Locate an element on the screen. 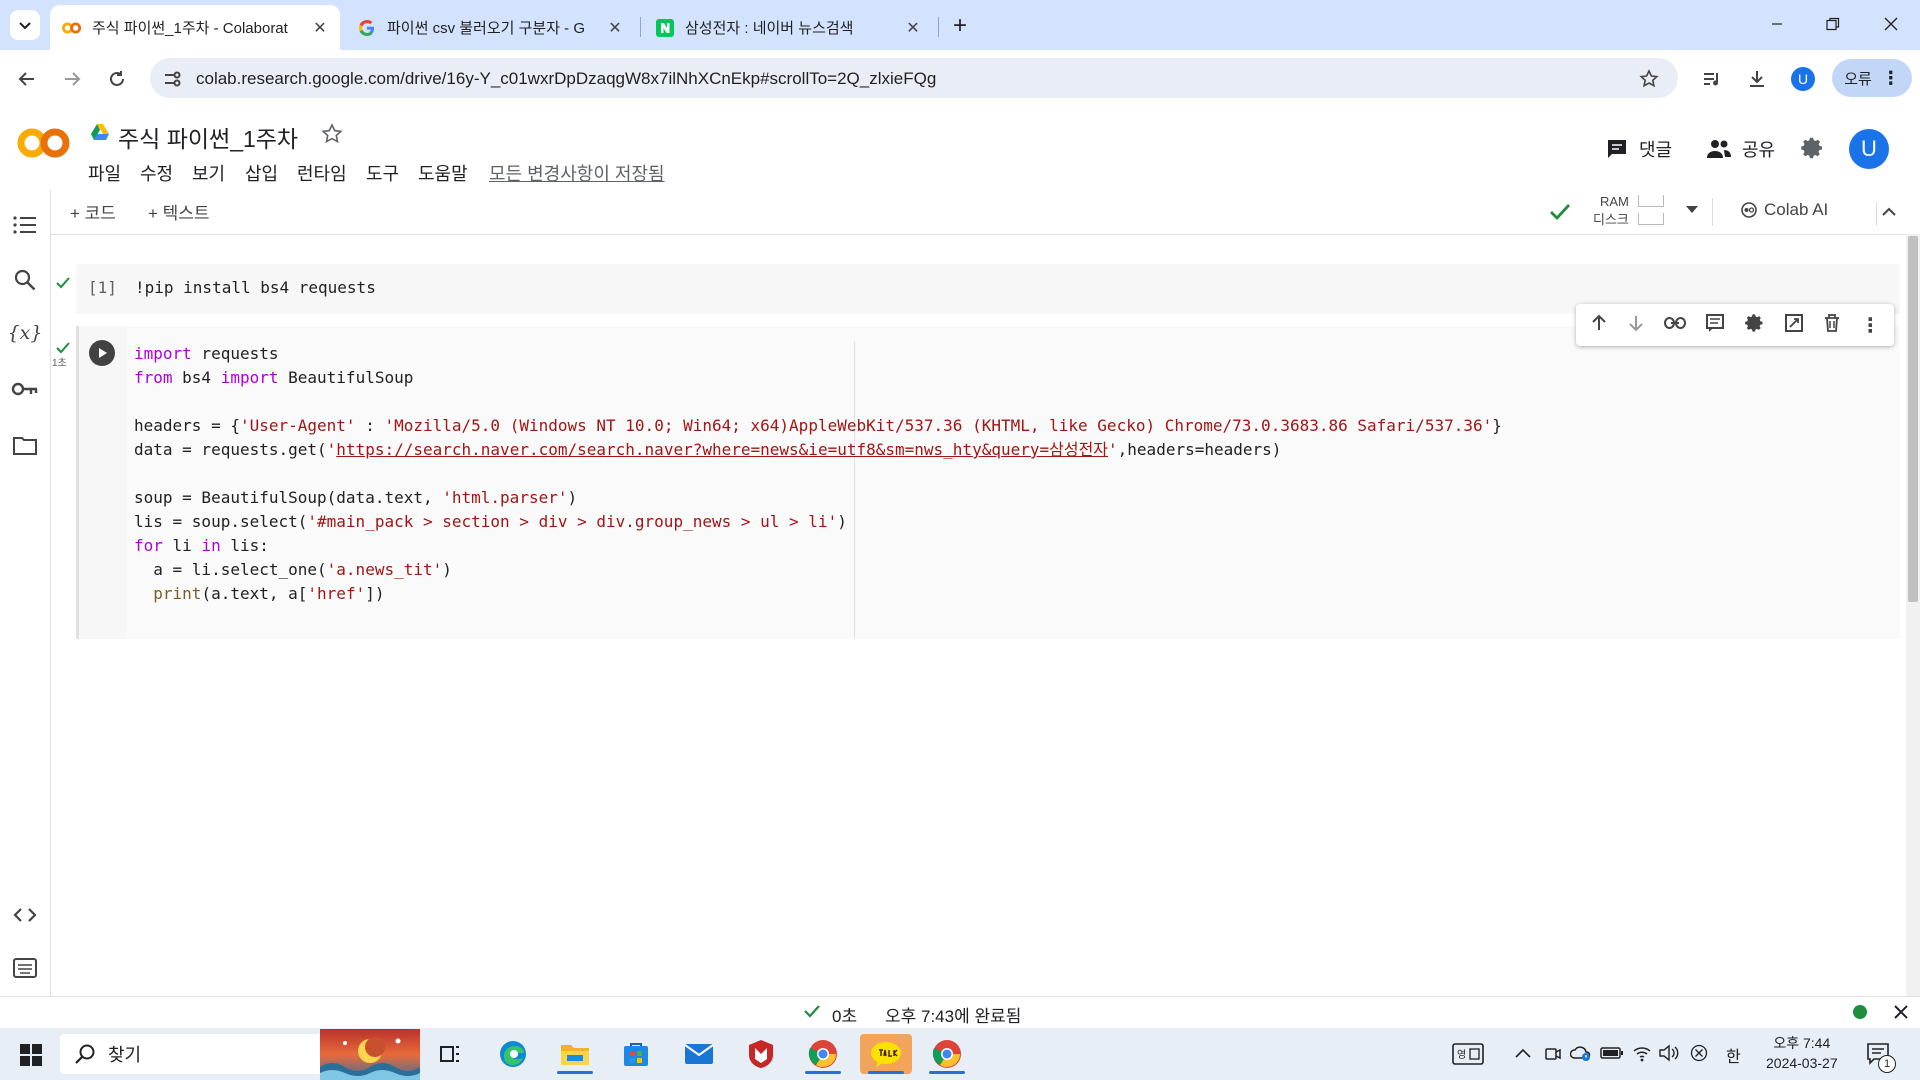  more-vert-icon: ⋮ is located at coordinates (1870, 325).